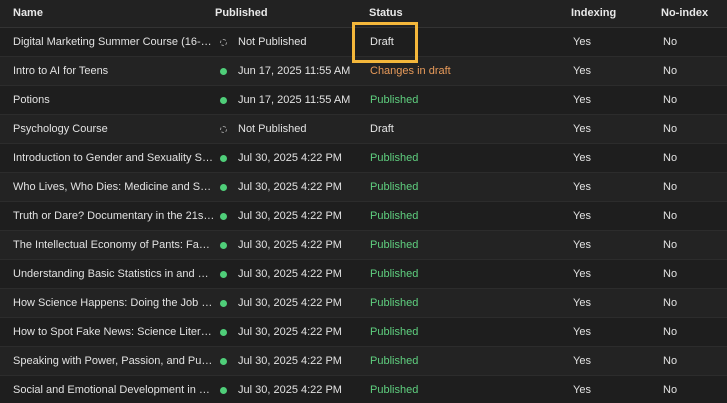  I want to click on column-header-noindex: No-index, so click(684, 13).